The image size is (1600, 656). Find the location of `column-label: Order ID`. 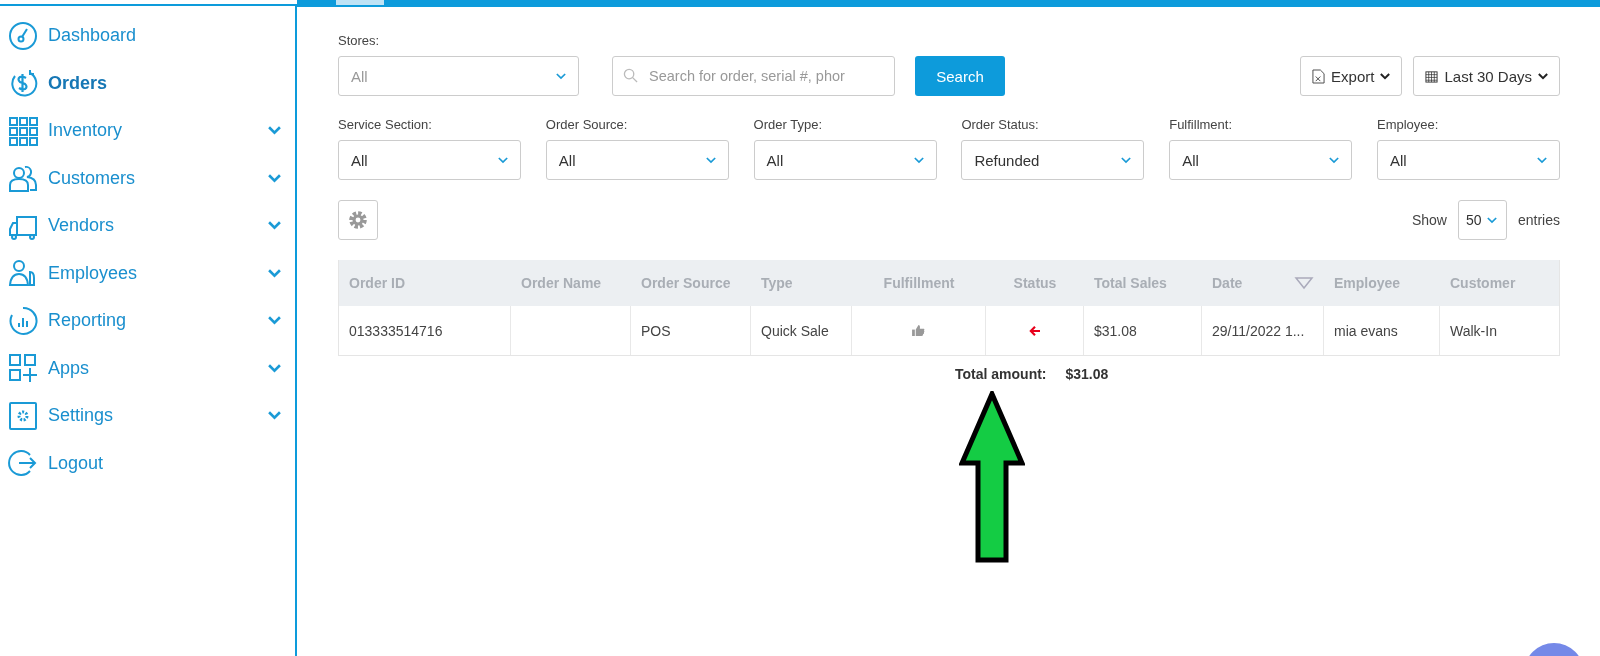

column-label: Order ID is located at coordinates (377, 283).